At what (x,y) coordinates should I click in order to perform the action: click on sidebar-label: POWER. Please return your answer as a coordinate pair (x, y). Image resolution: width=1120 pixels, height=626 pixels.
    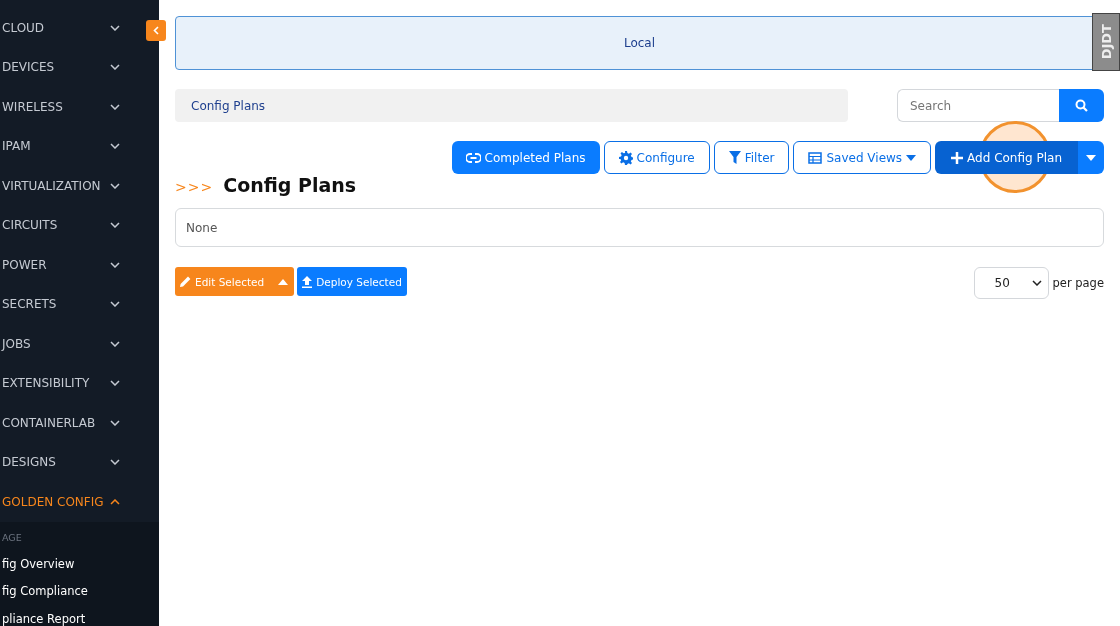
    Looking at the image, I should click on (24, 264).